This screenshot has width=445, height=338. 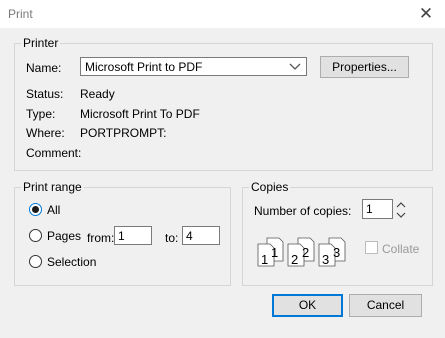 I want to click on printer-name-dropdown: Microsoft Print to PDF, so click(x=193, y=66).